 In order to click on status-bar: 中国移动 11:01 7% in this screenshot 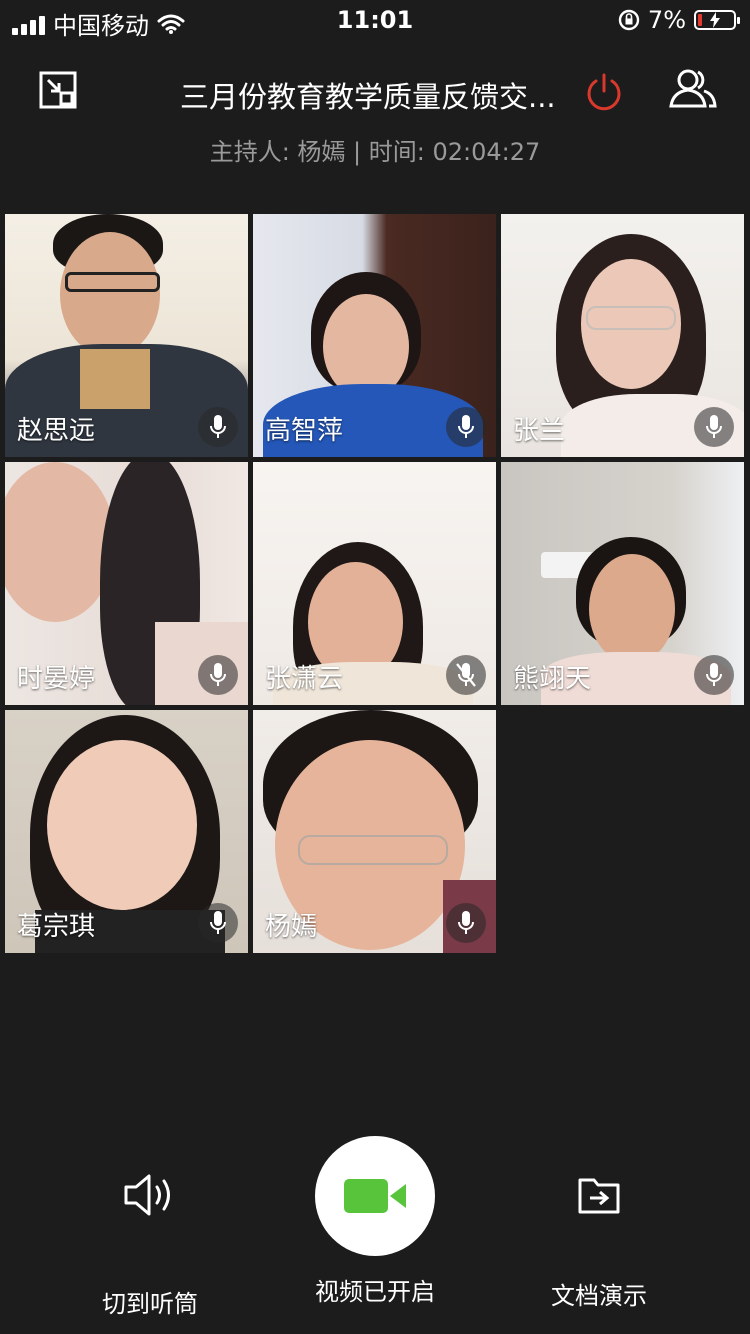, I will do `click(375, 20)`.